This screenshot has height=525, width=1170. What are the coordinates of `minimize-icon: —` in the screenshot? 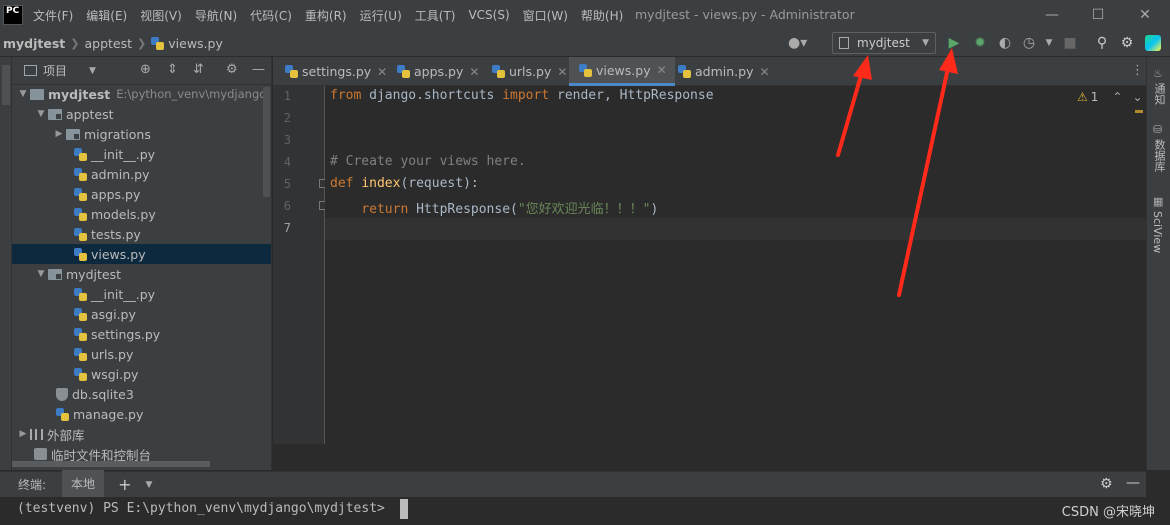 It's located at (1052, 15).